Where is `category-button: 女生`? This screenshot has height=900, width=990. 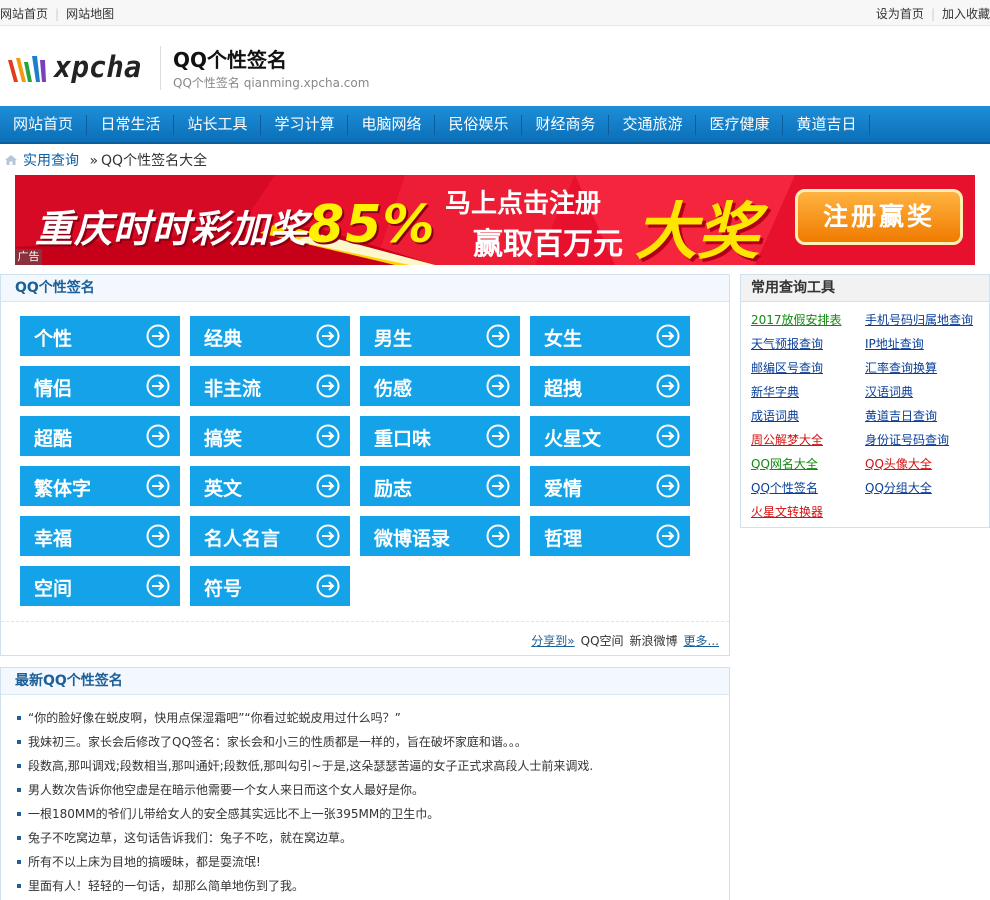
category-button: 女生 is located at coordinates (610, 336).